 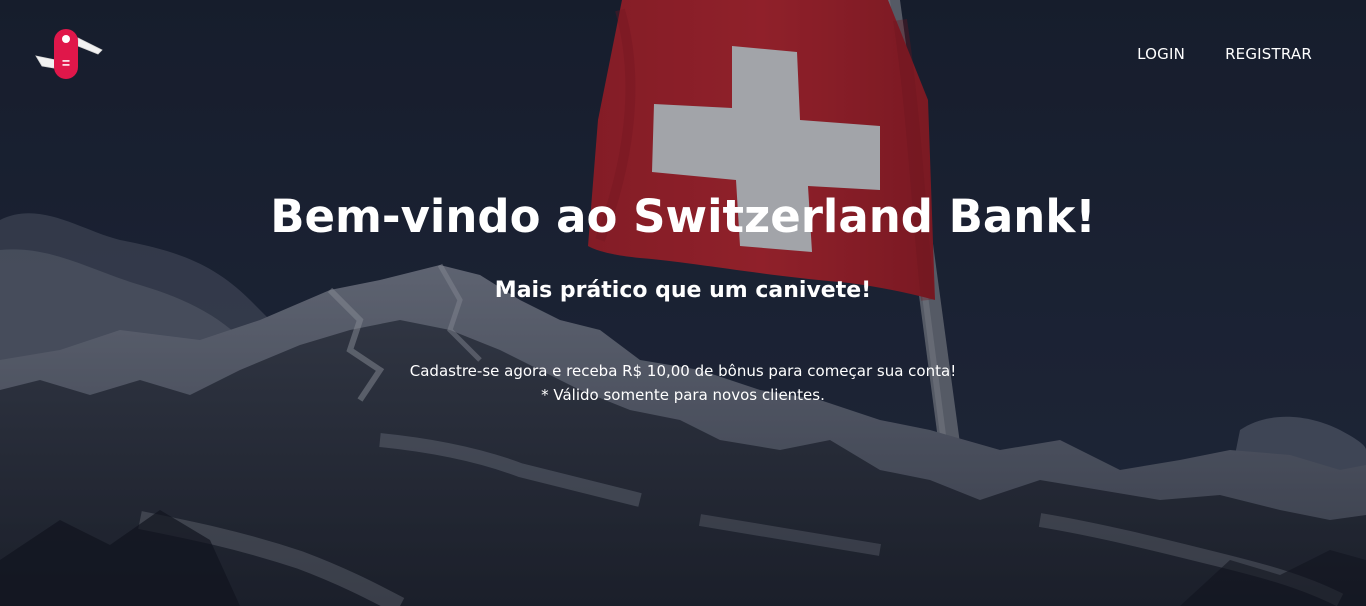 I want to click on promo-note: * Válido somente para novos clientes., so click(x=683, y=395).